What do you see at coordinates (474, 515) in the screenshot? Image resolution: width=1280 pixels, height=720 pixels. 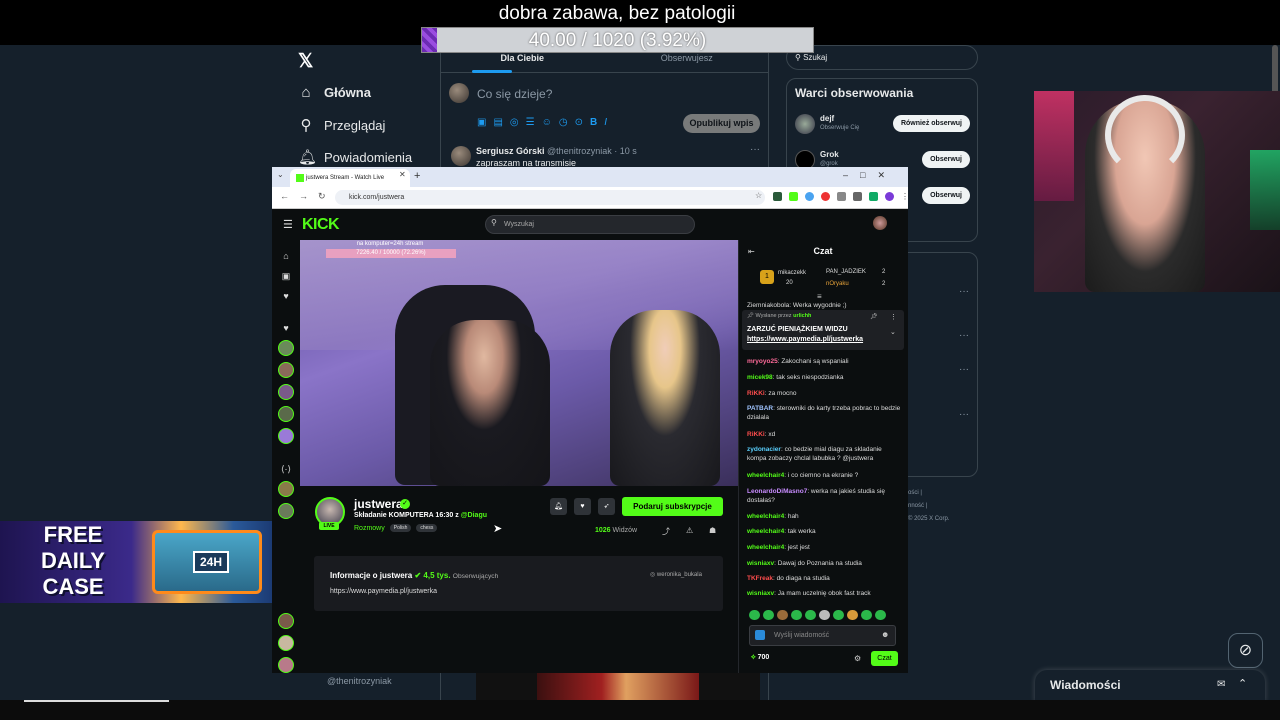 I see `stream-title-mention: @Diagu` at bounding box center [474, 515].